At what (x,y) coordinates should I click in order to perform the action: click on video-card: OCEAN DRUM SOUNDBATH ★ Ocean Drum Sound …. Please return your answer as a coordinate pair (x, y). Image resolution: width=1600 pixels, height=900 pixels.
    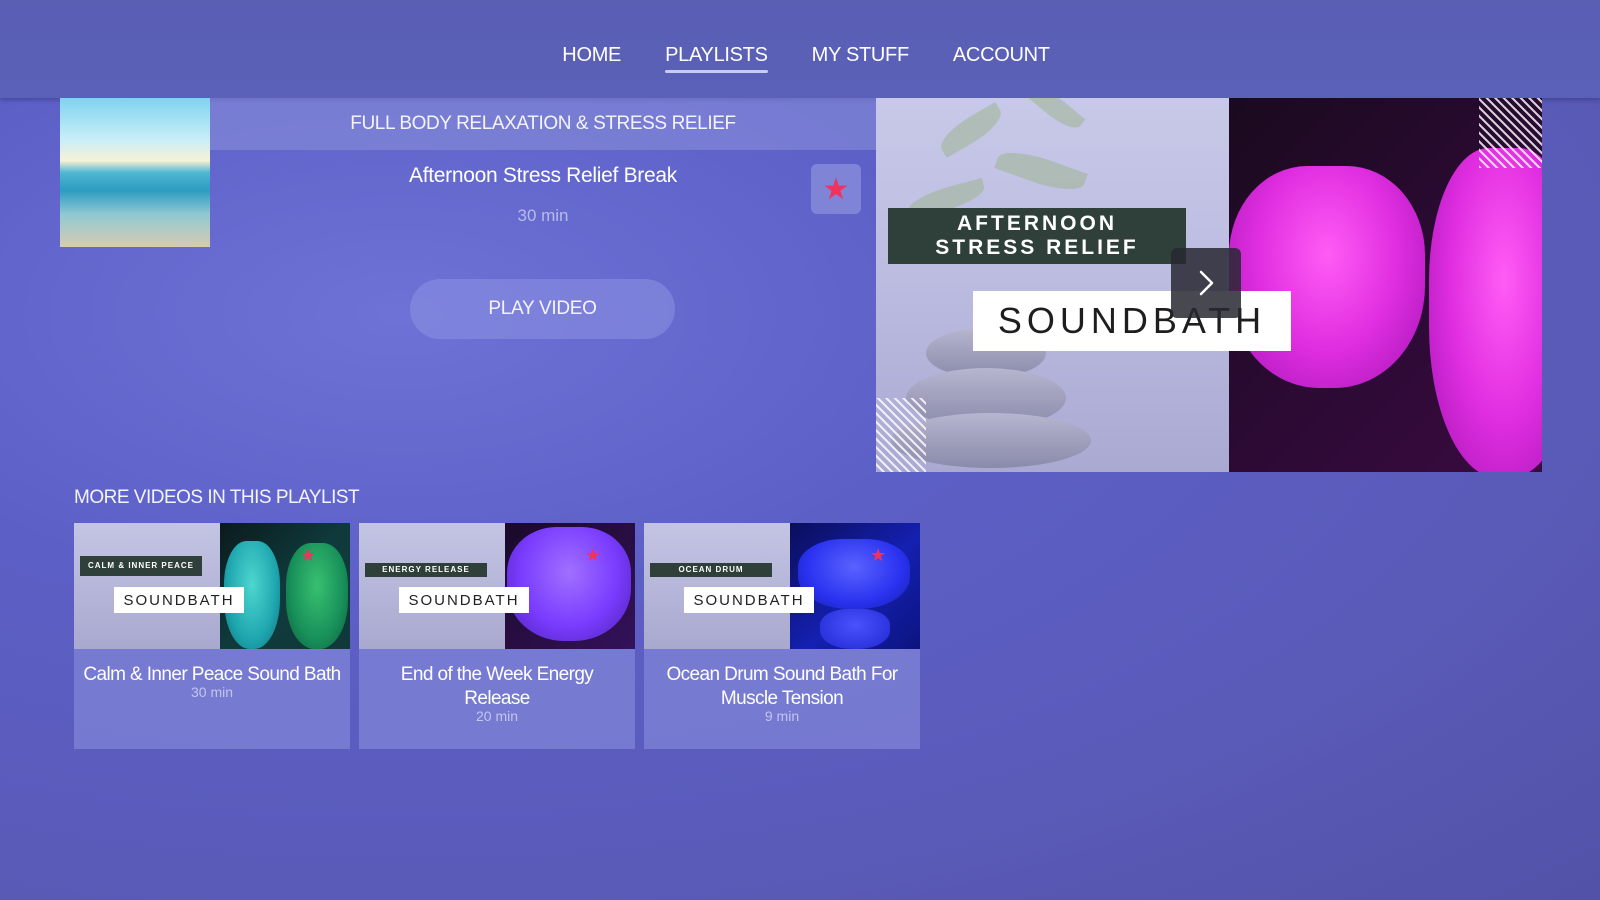
    Looking at the image, I should click on (782, 636).